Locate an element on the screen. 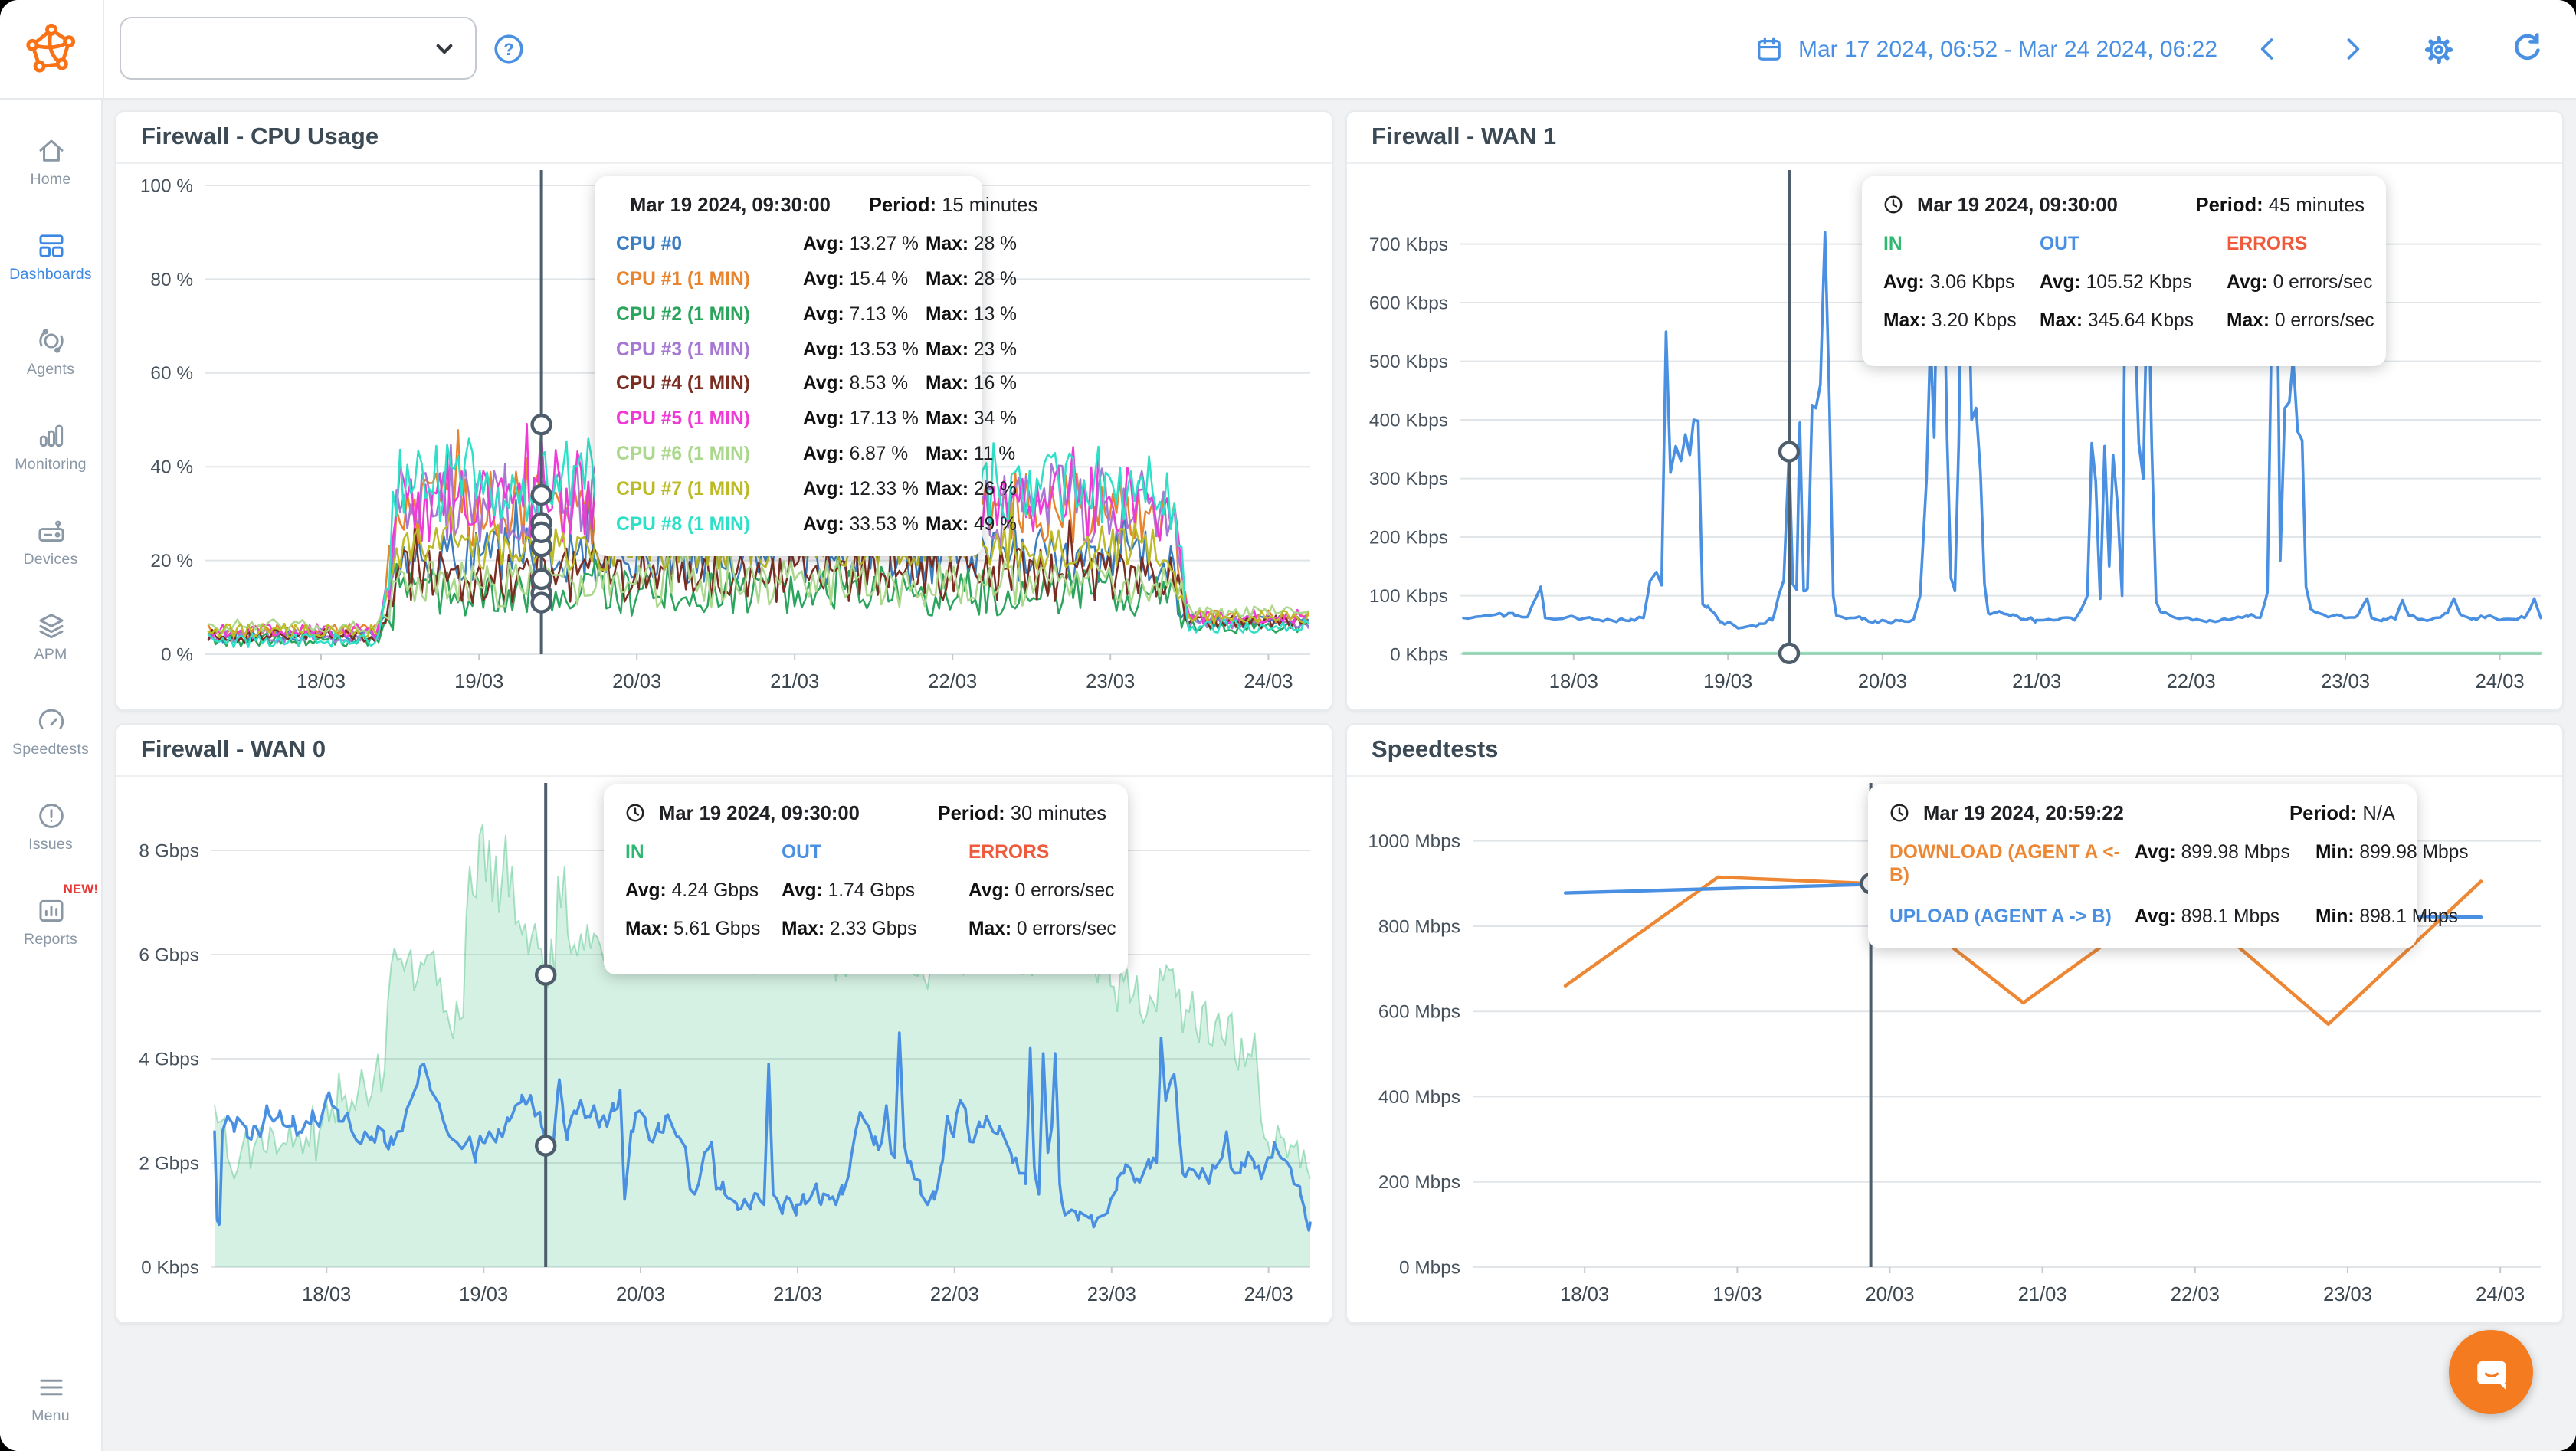 This screenshot has height=1451, width=2576. y-tick-label: 600 Kbps is located at coordinates (1408, 303).